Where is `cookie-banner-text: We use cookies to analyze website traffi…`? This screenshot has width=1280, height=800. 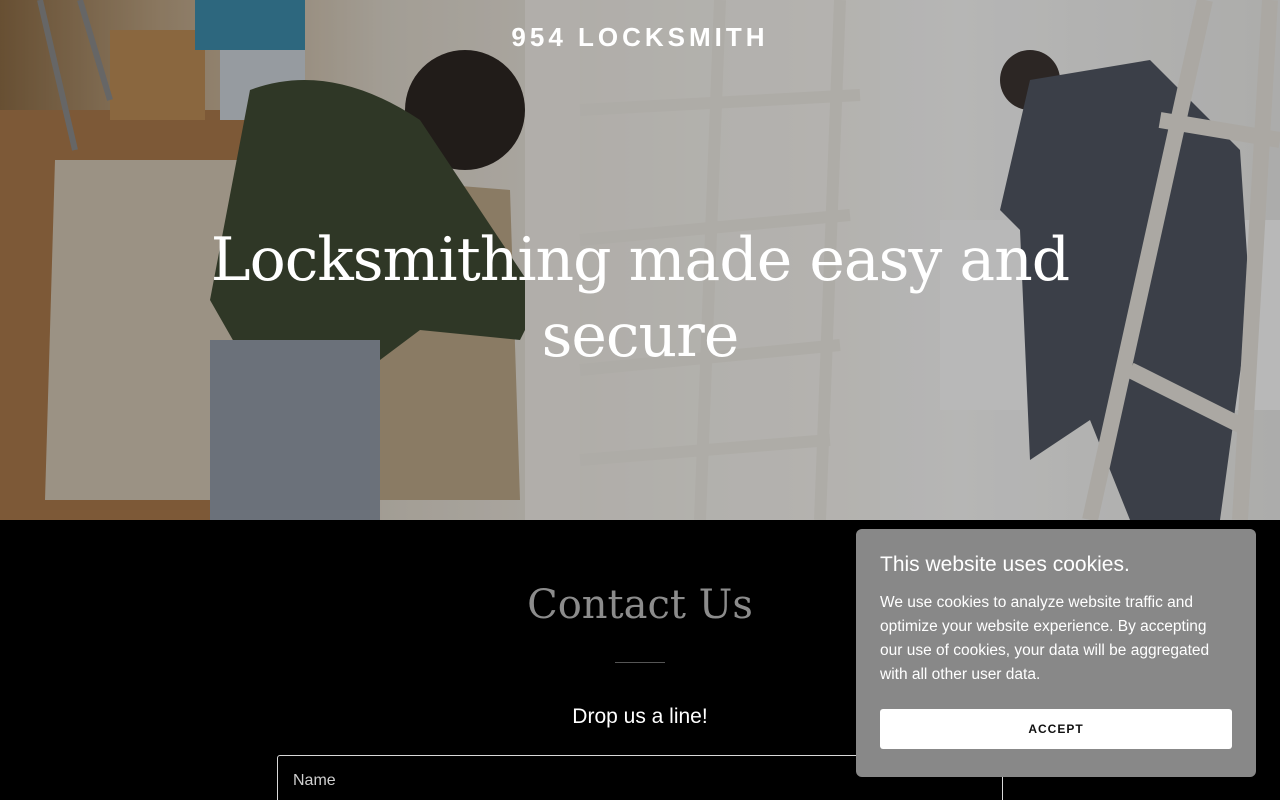 cookie-banner-text: We use cookies to analyze website traffi… is located at coordinates (1045, 638).